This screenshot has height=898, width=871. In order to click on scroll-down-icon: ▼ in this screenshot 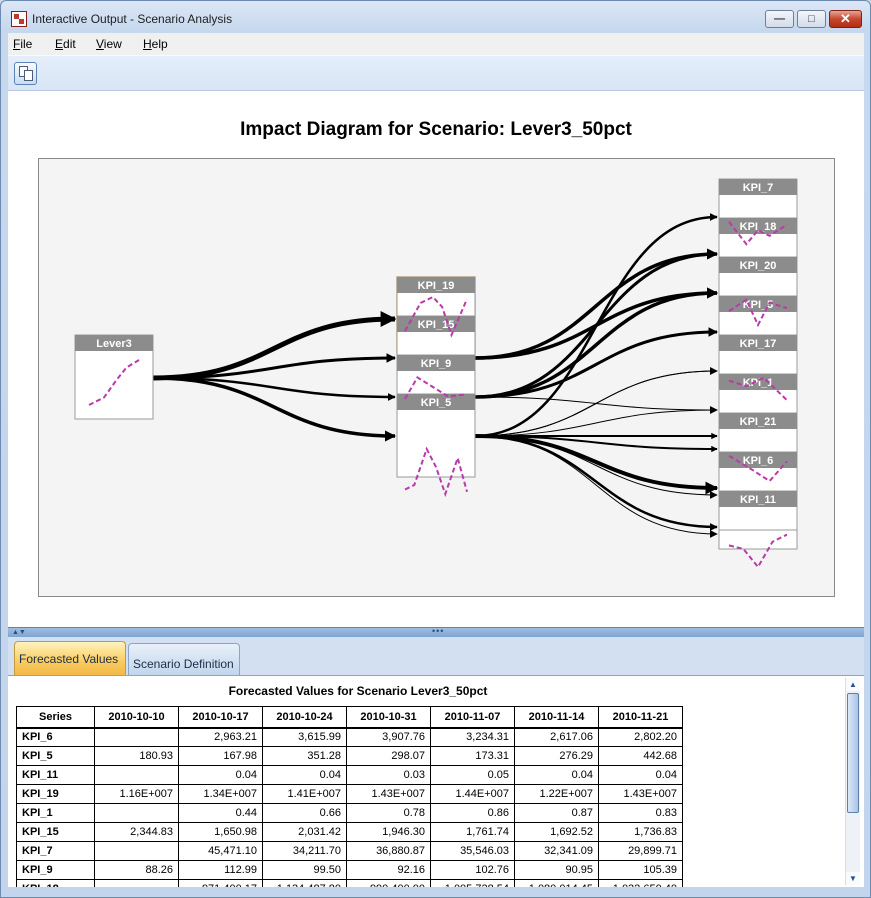, I will do `click(853, 878)`.